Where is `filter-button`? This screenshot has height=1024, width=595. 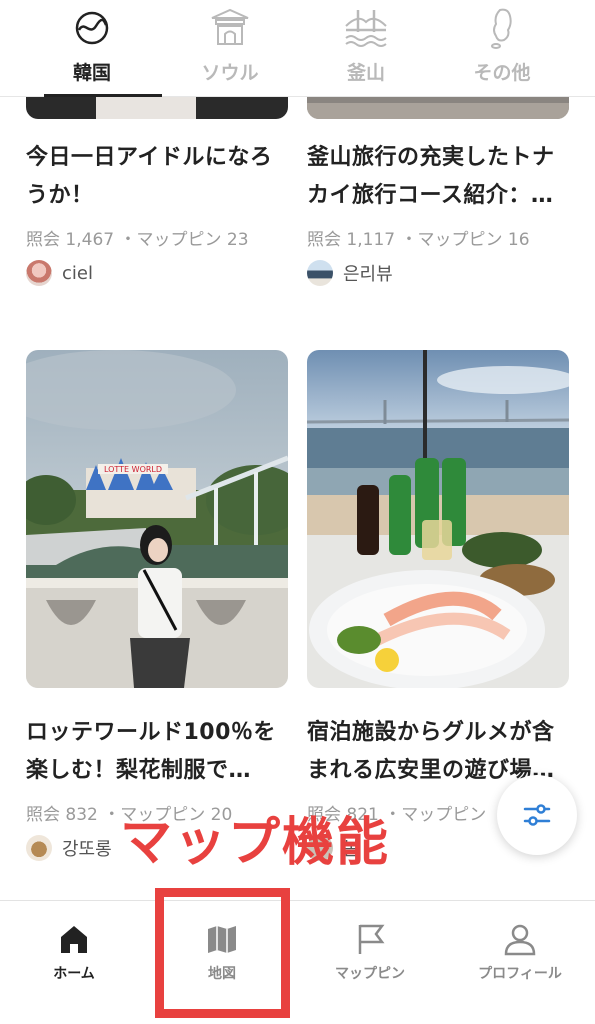 filter-button is located at coordinates (537, 815).